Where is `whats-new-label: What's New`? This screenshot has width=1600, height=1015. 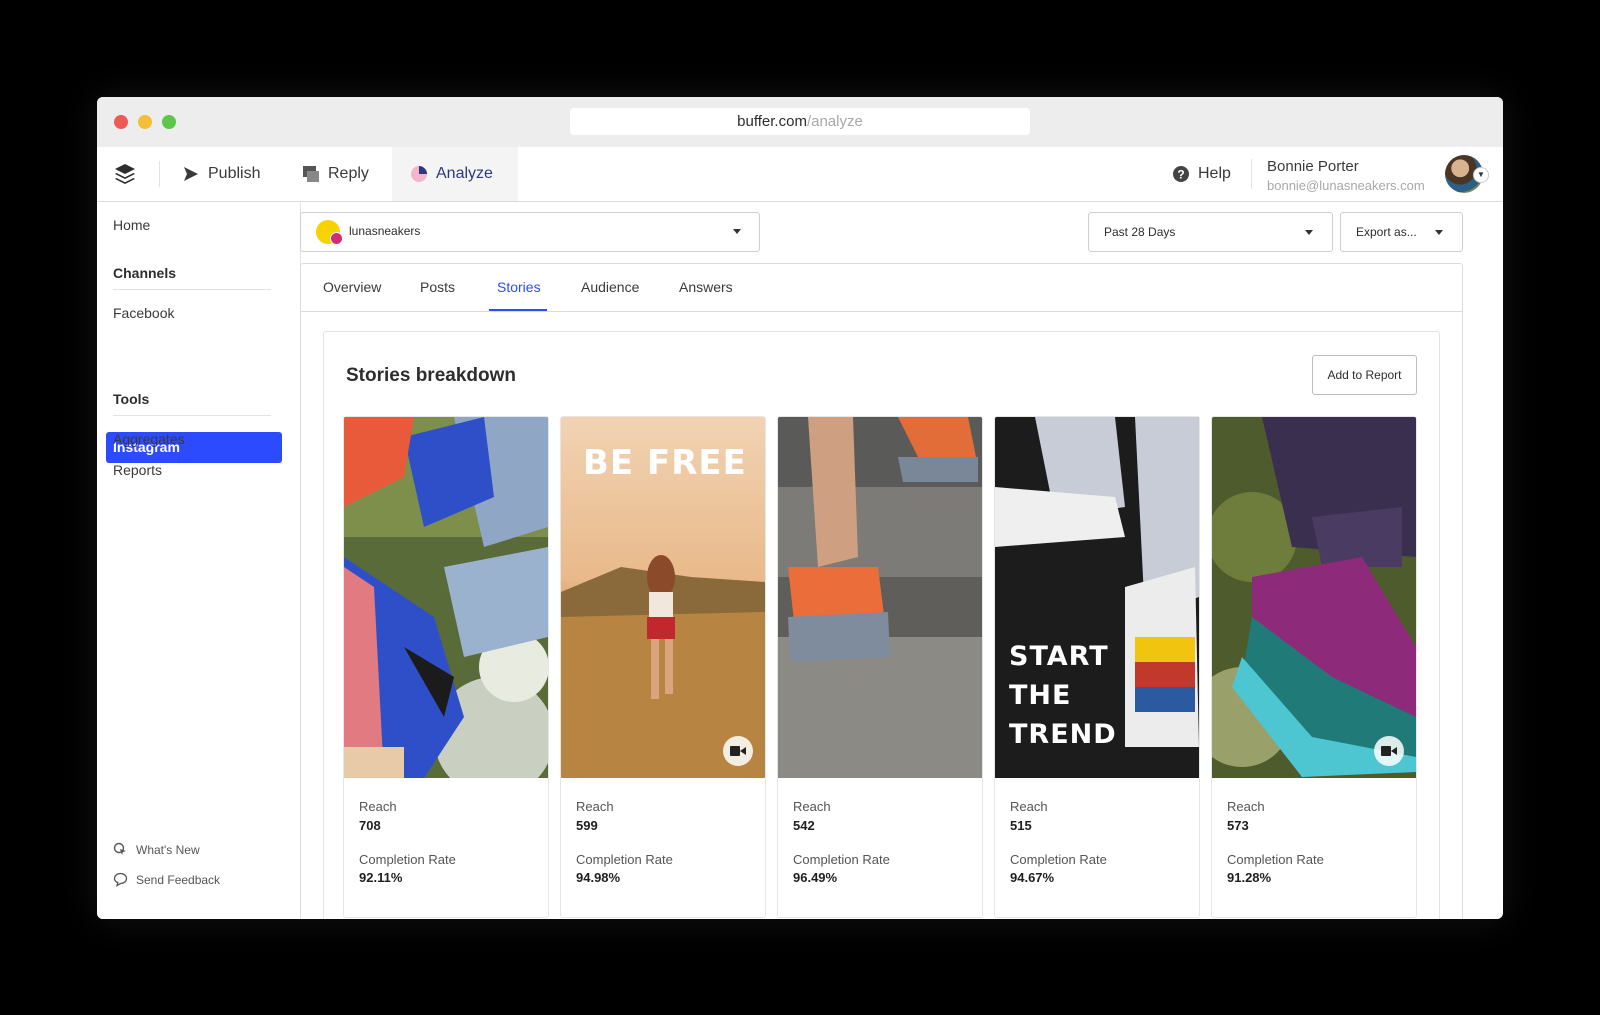 whats-new-label: What's New is located at coordinates (168, 849).